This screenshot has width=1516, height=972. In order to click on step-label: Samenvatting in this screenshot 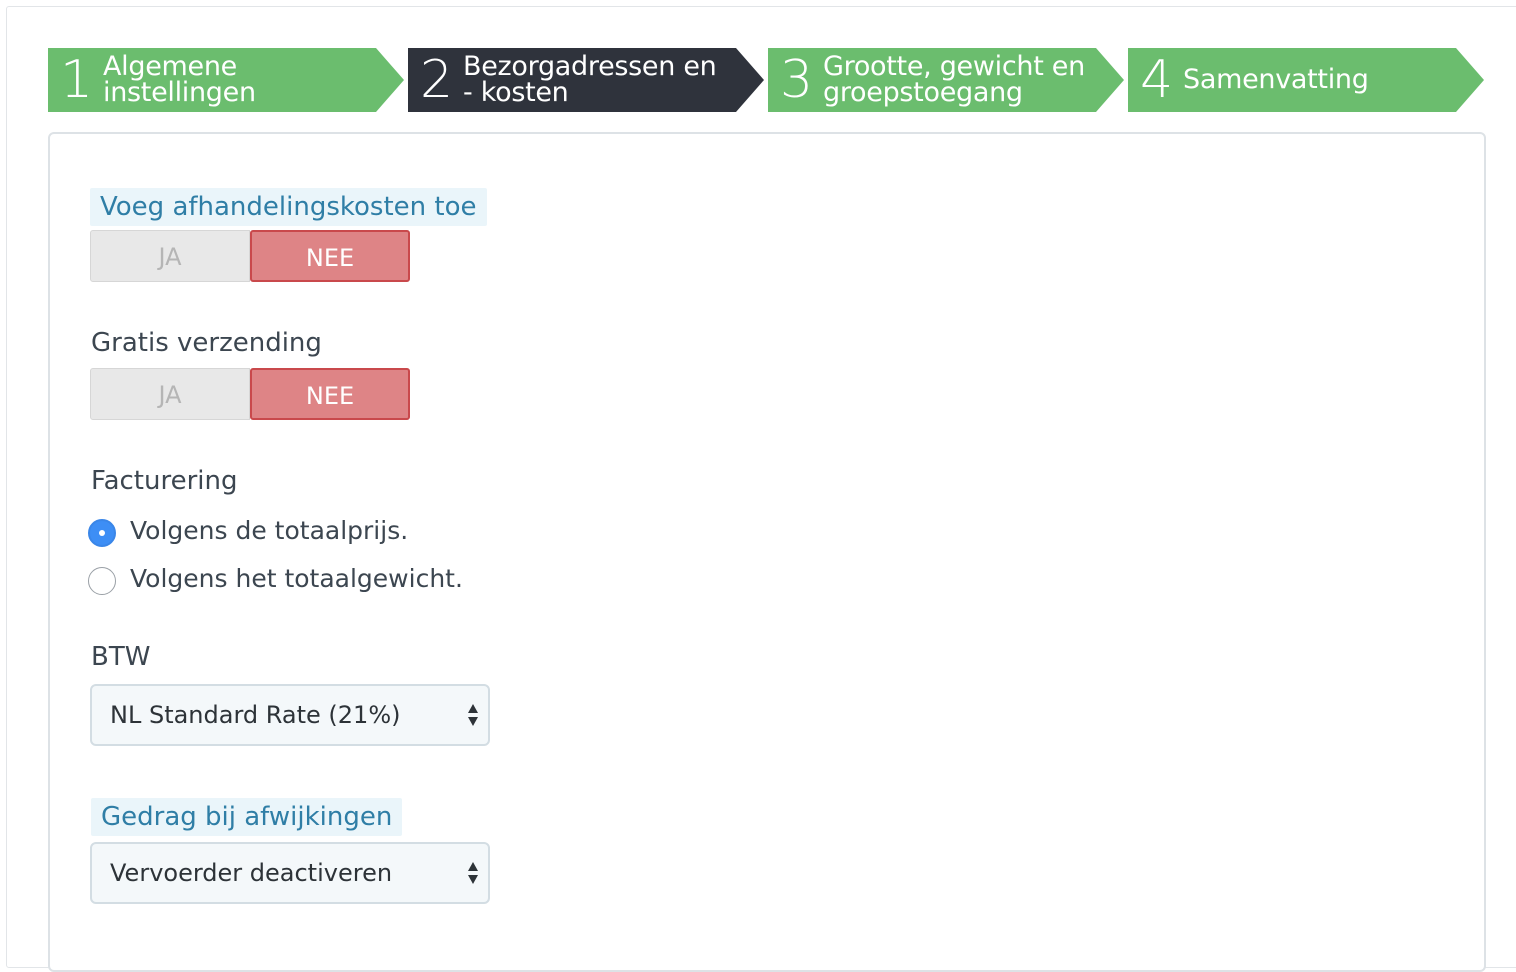, I will do `click(1276, 79)`.